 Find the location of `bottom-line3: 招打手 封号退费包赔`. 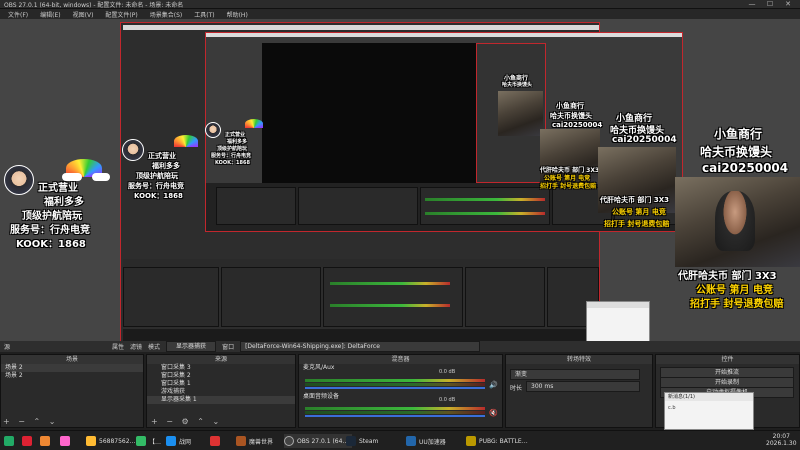

bottom-line3: 招打手 封号退费包赔 is located at coordinates (737, 304).